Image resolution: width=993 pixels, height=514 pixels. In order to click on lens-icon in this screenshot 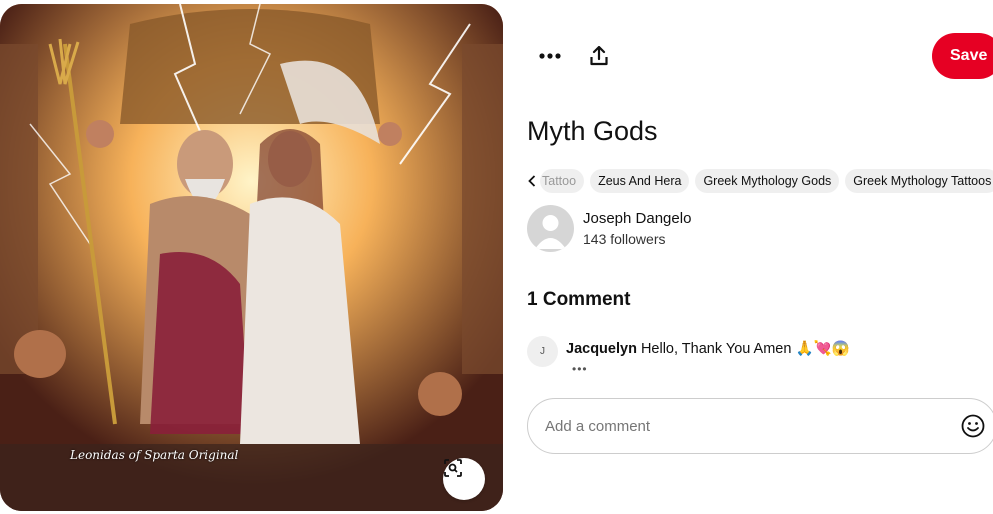, I will do `click(453, 468)`.